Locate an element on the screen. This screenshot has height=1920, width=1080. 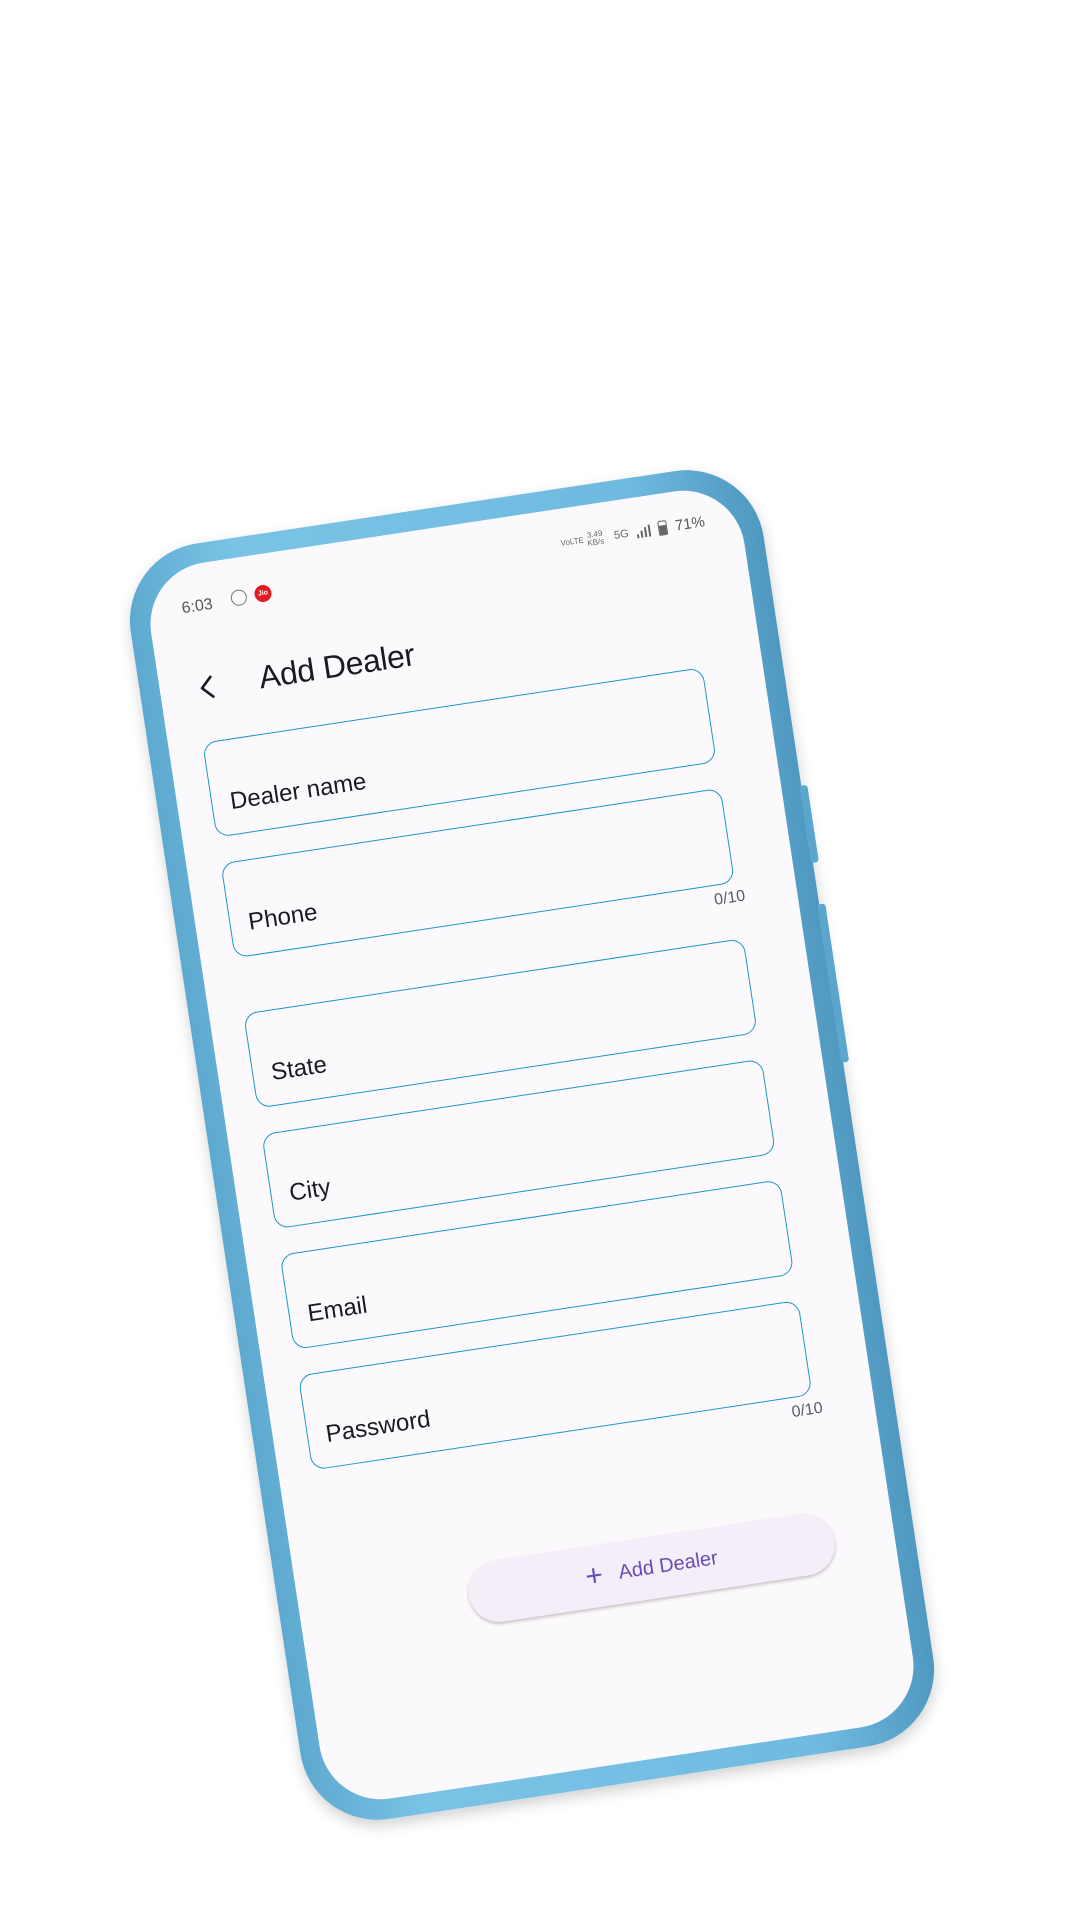
state-label: State is located at coordinates (299, 1068).